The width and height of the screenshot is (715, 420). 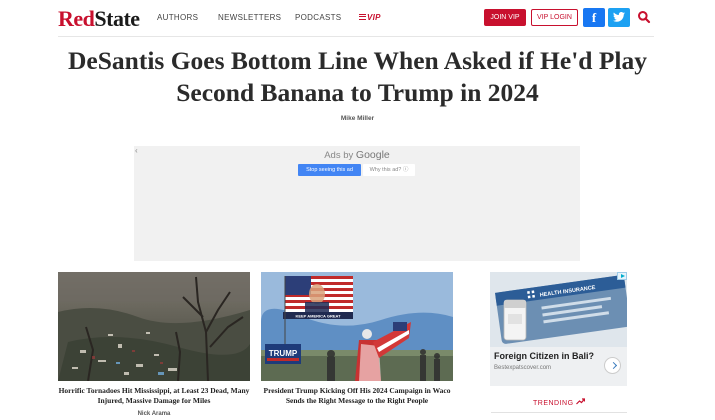 What do you see at coordinates (505, 17) in the screenshot?
I see `join-vip-button: JOIN VIP` at bounding box center [505, 17].